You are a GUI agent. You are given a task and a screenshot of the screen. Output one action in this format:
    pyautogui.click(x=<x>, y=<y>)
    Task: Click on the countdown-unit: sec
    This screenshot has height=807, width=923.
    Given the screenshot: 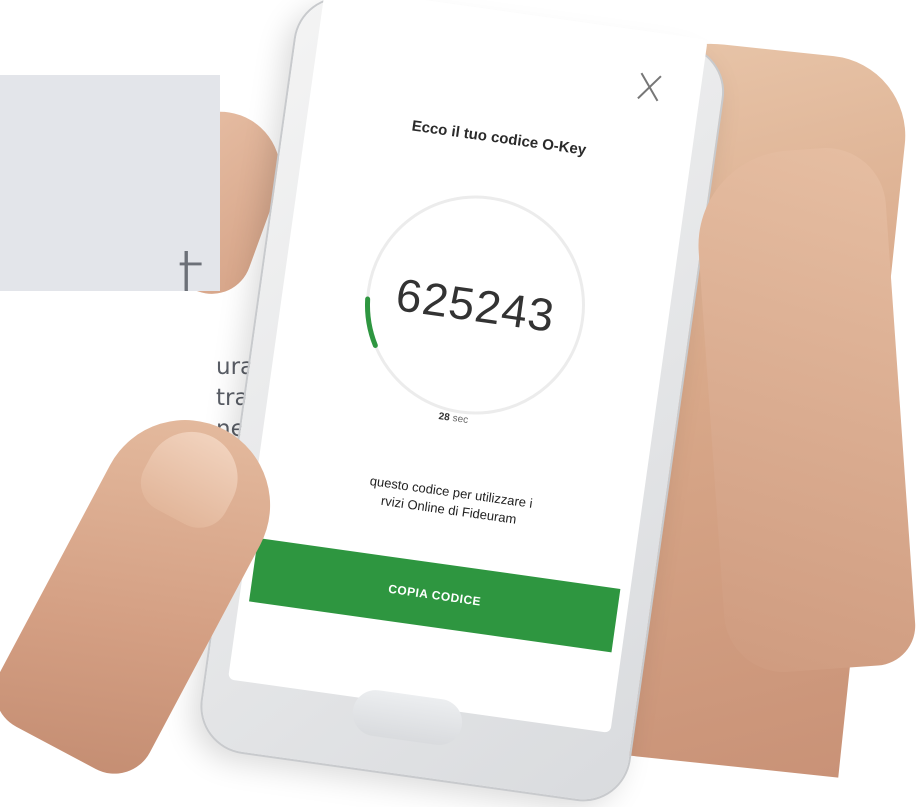 What is the action you would take?
    pyautogui.click(x=460, y=420)
    